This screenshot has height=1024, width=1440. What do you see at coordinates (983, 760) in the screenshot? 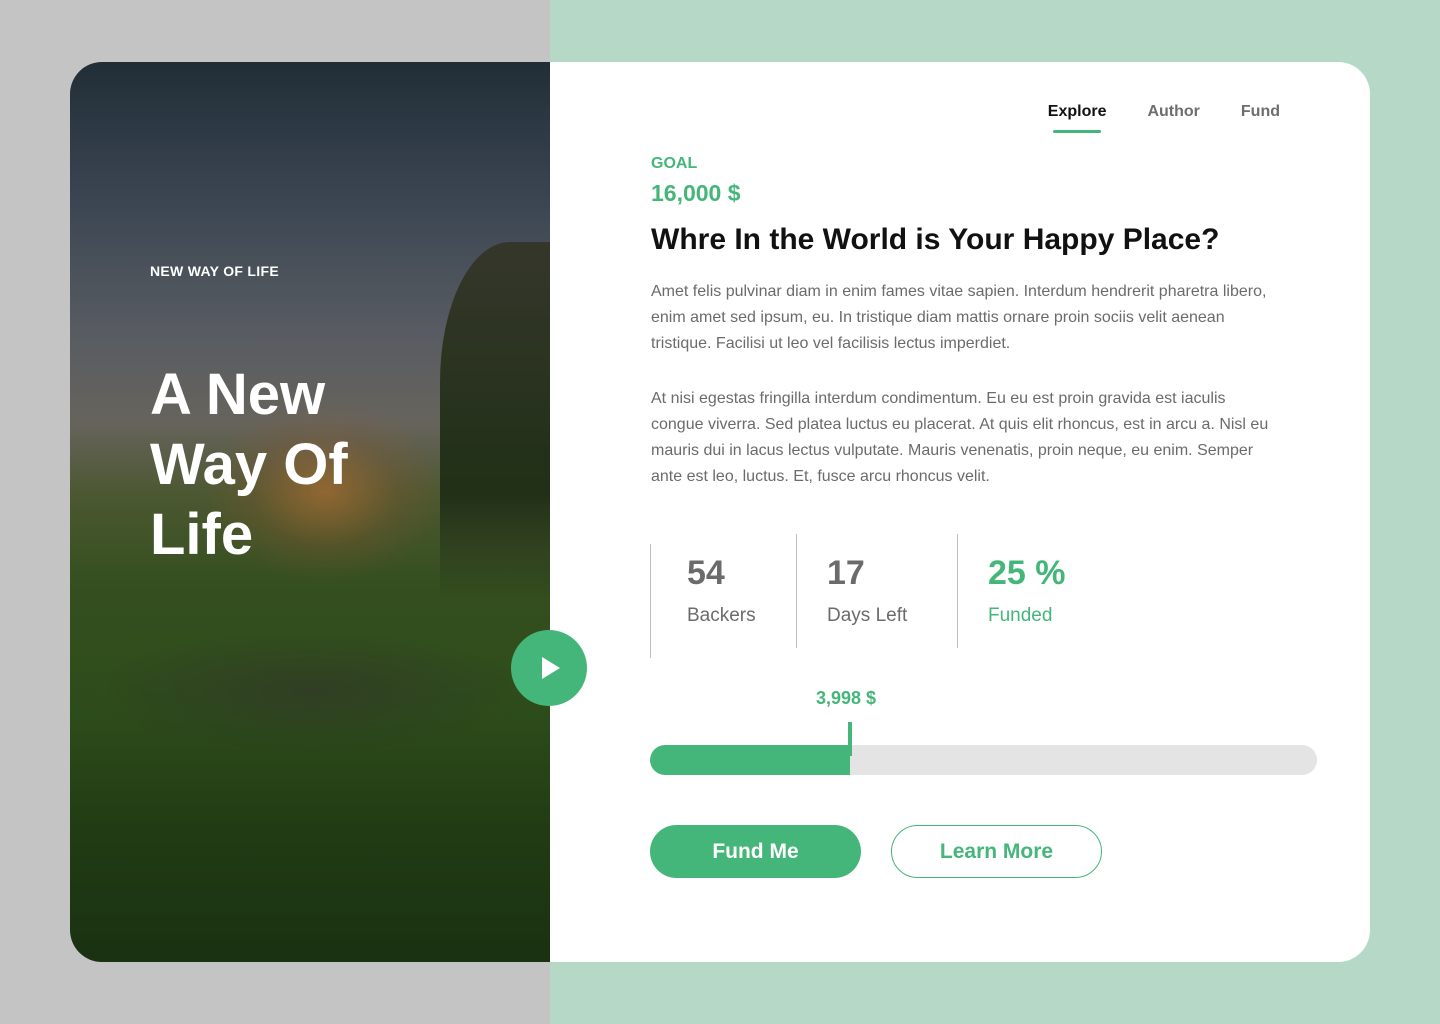
I see `funding-progress-bar` at bounding box center [983, 760].